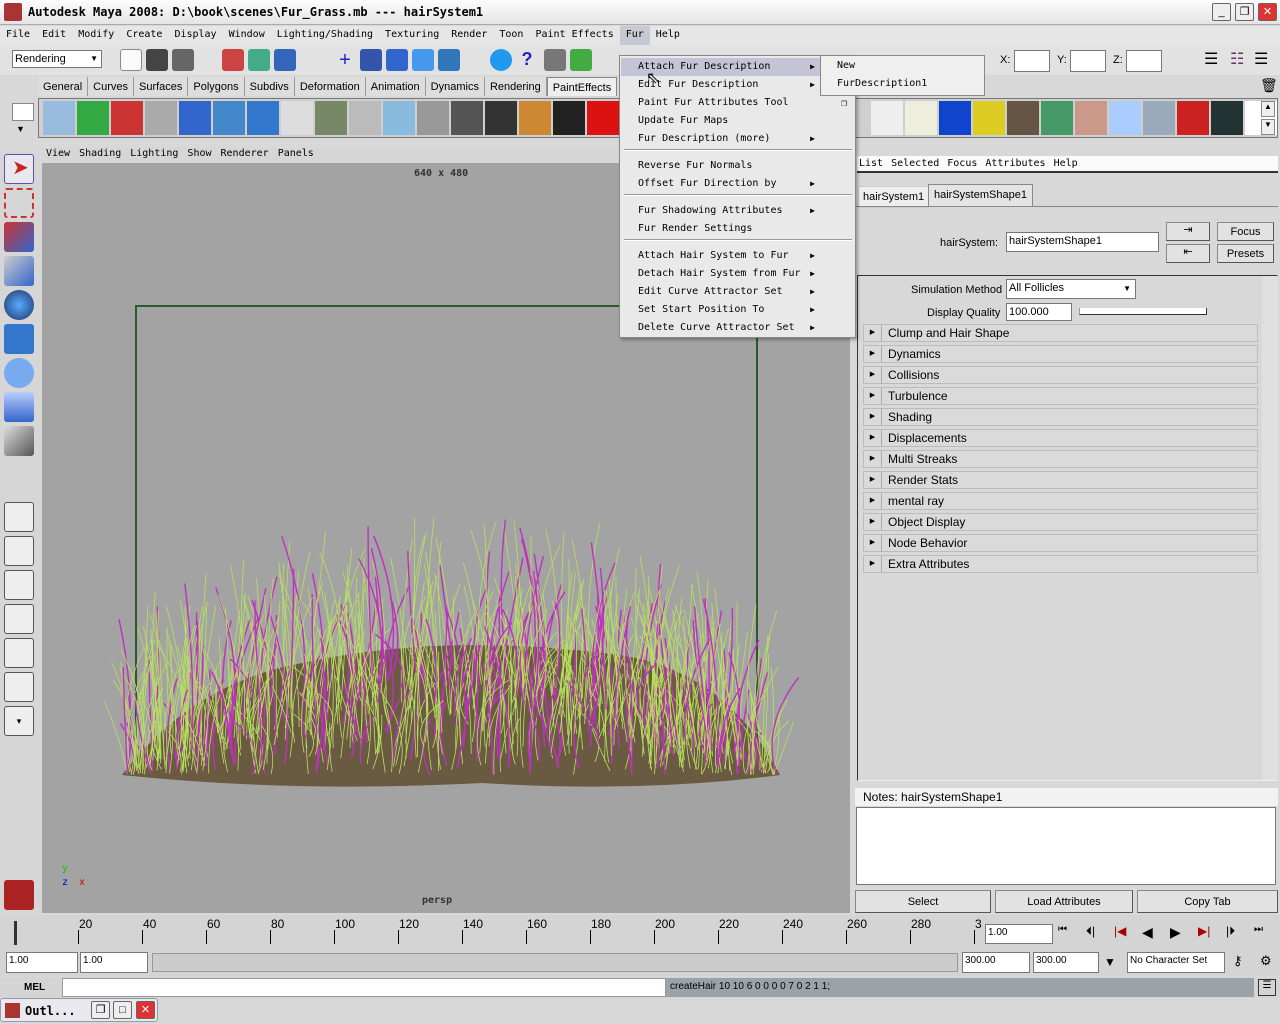 This screenshot has width=1280, height=1024. I want to click on shelf-tab-general: General, so click(63, 86).